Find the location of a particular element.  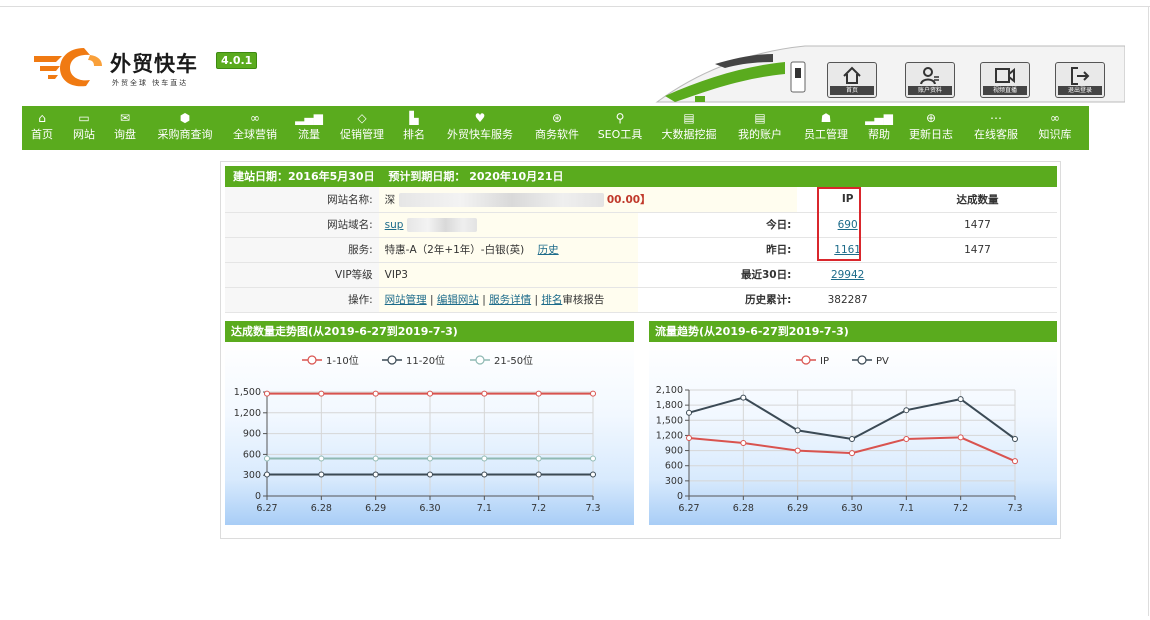

y-tick-label: 1,500 is located at coordinates (247, 392).